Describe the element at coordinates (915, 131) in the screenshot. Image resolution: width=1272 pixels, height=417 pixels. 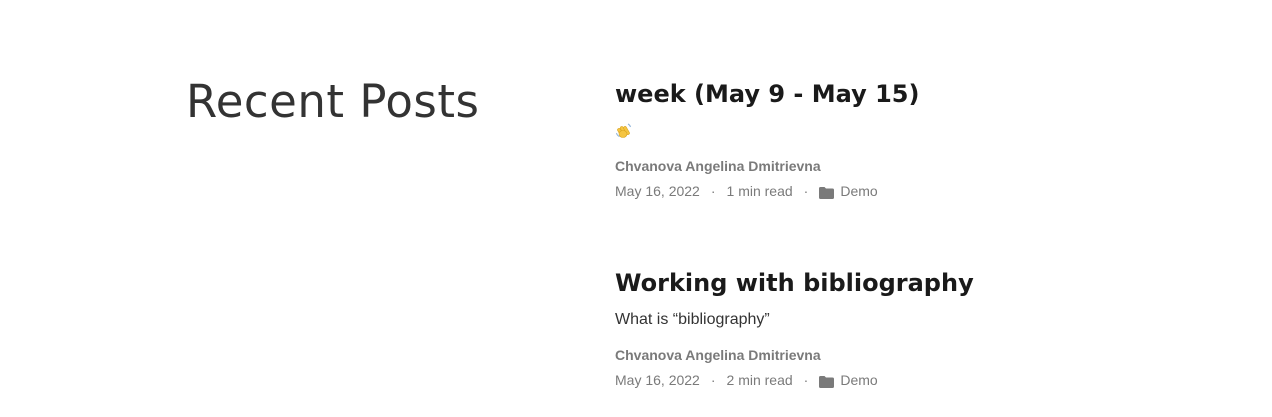
I see `post-summary` at that location.